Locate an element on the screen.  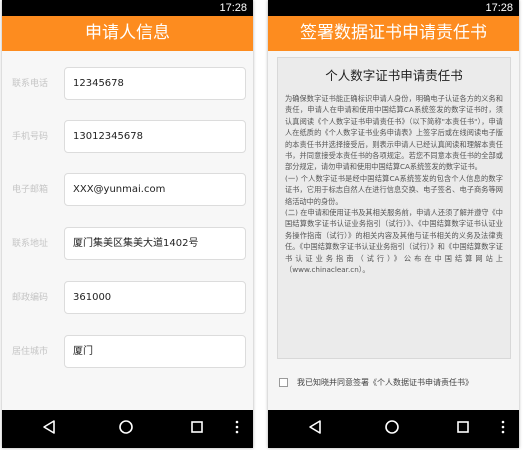
address-row: 联系地址 厦门集美区集美大道1402号 is located at coordinates (127, 243).